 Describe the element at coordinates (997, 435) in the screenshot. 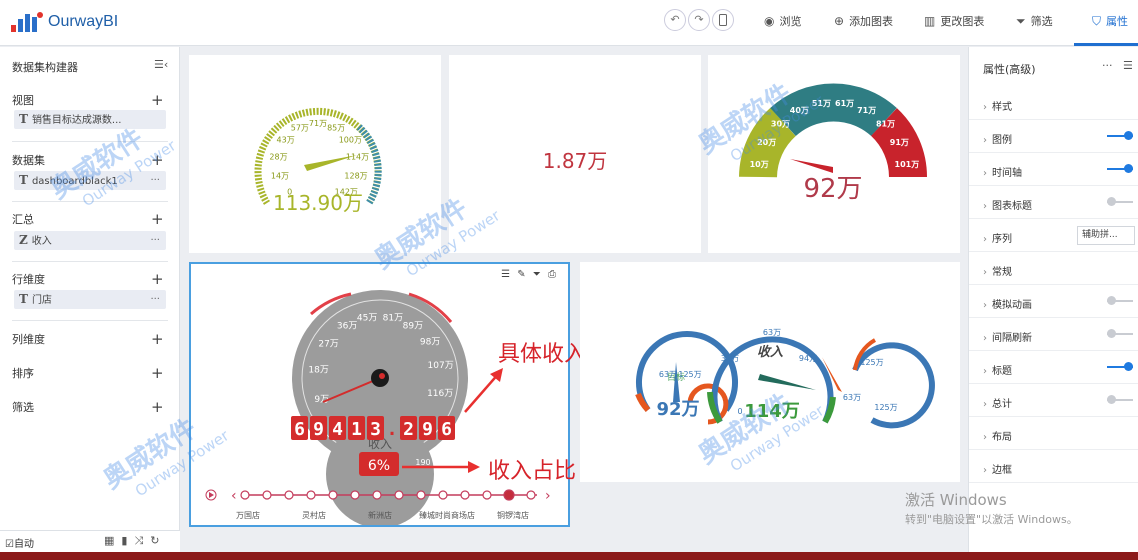

I see `property-label: 布局` at that location.